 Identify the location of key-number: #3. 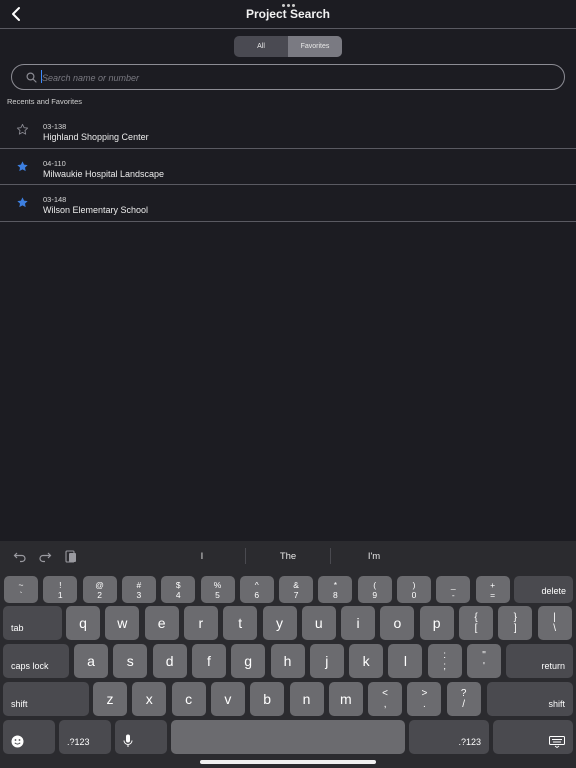
(138, 589).